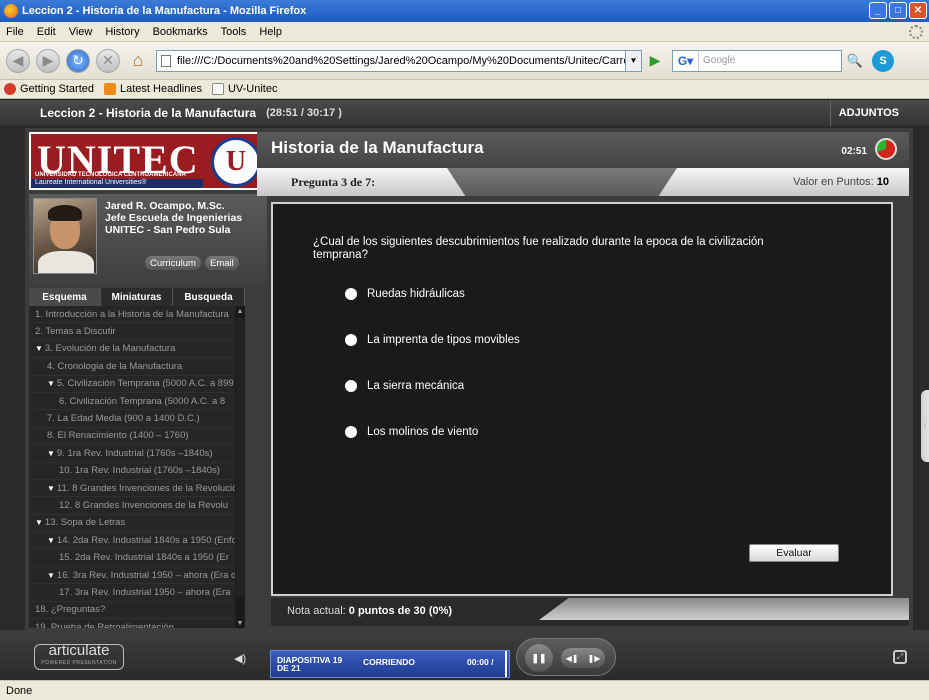  Describe the element at coordinates (719, 60) in the screenshot. I see `search-placeholder: Google` at that location.